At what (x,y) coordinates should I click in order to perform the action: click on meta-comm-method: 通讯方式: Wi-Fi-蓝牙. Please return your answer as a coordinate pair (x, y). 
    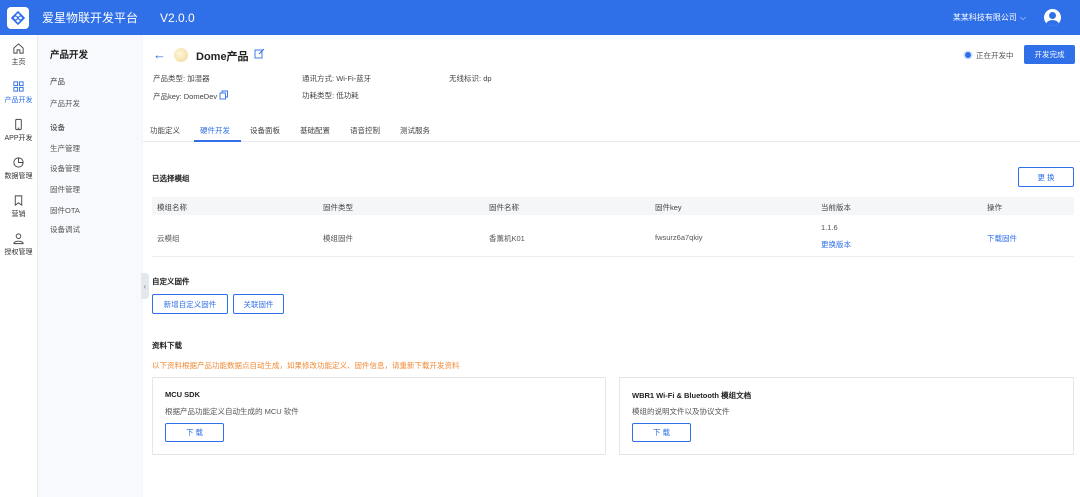
    Looking at the image, I should click on (336, 78).